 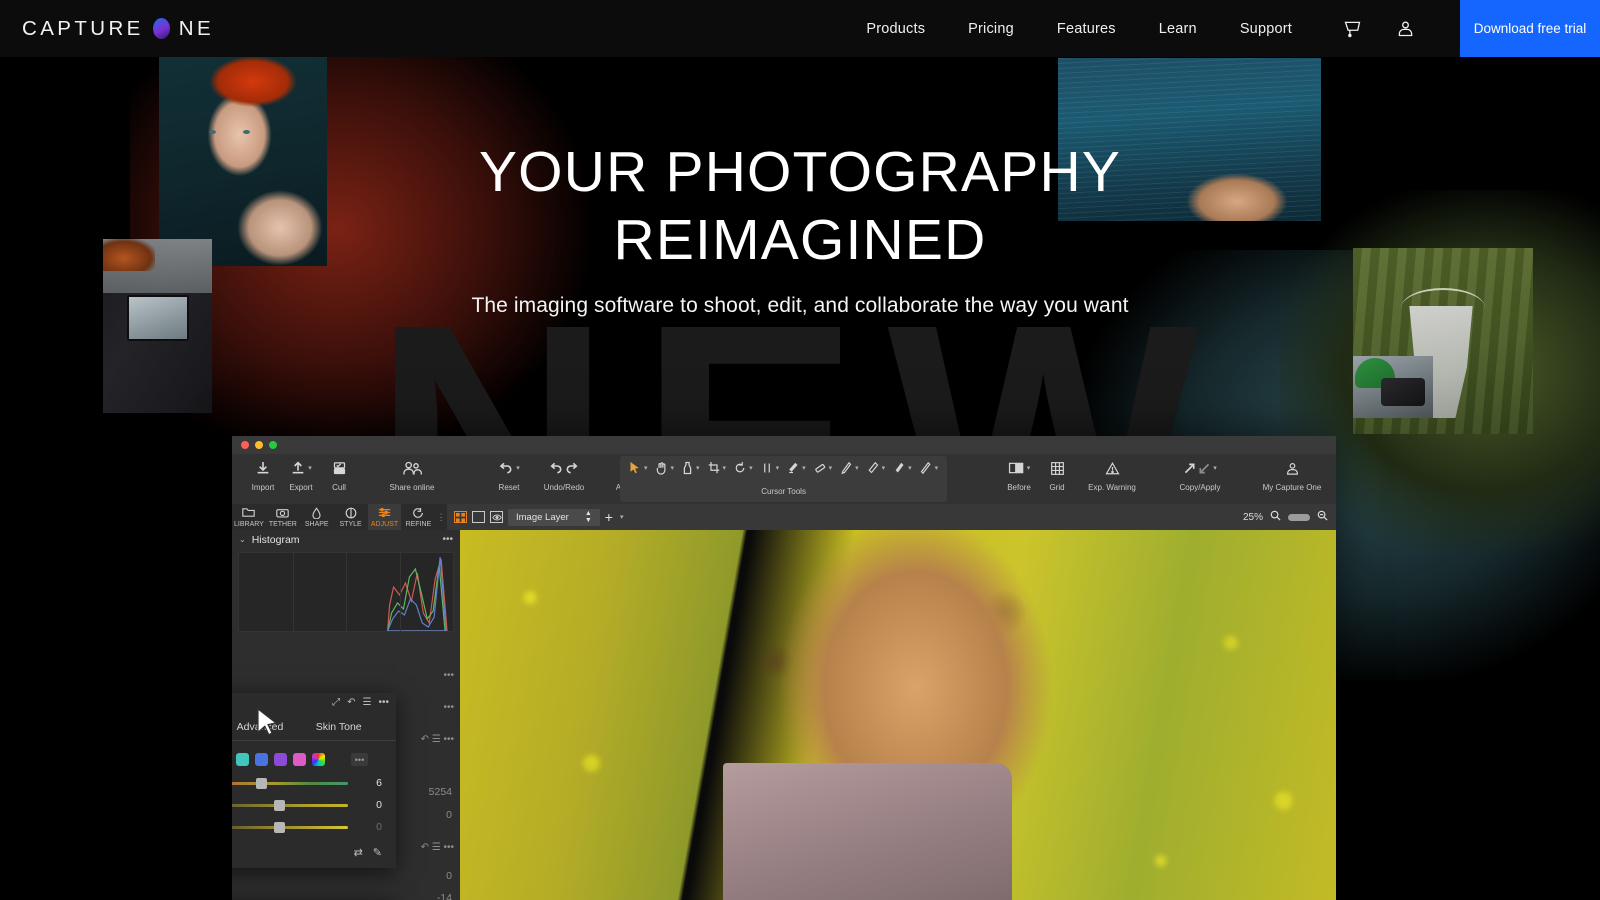 What do you see at coordinates (884, 468) in the screenshot?
I see `heal-chevron-down-icon: ▾` at bounding box center [884, 468].